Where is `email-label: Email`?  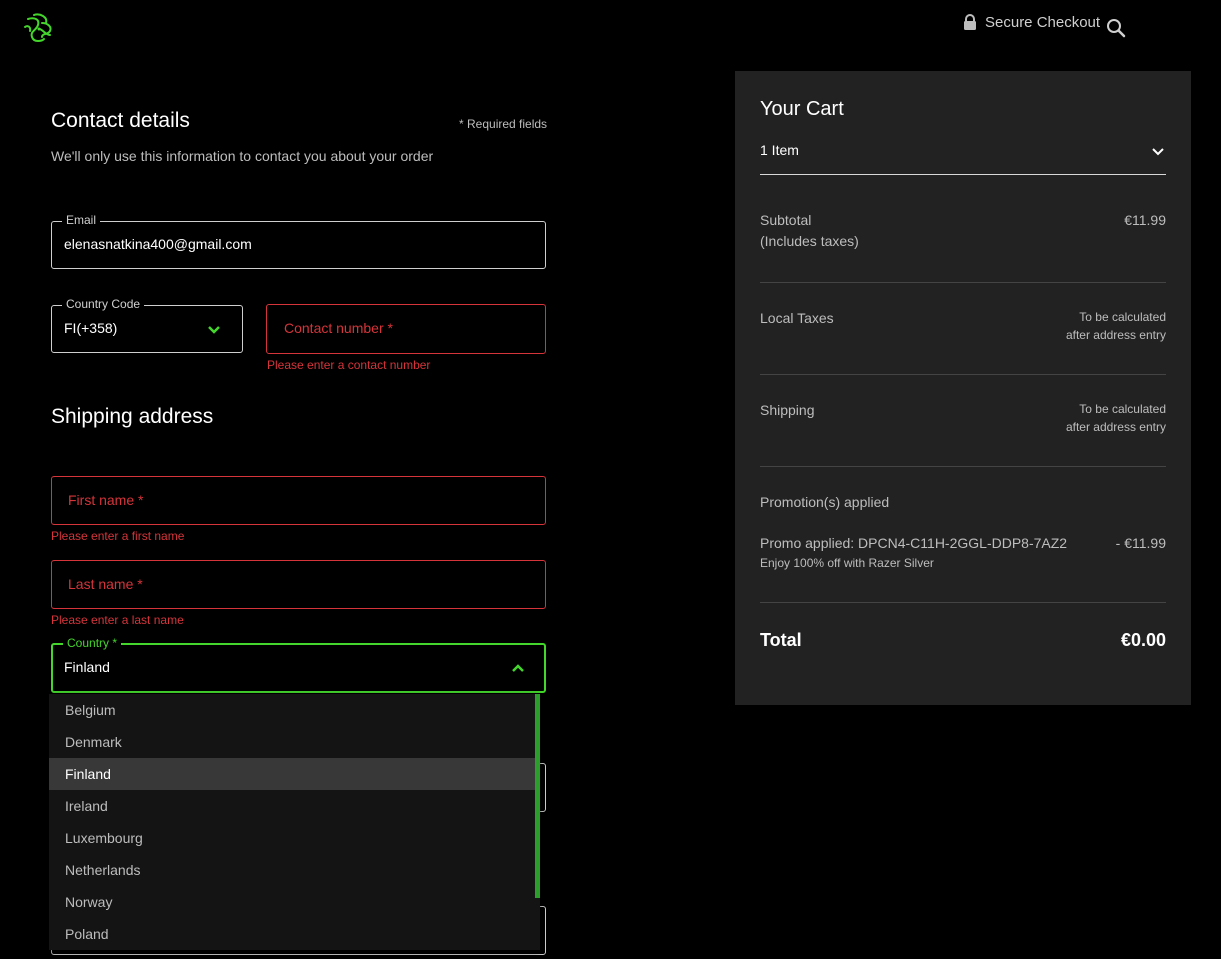 email-label: Email is located at coordinates (81, 220).